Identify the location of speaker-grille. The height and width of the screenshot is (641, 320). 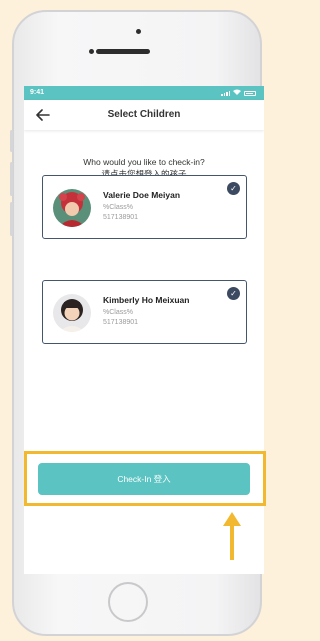
(123, 51).